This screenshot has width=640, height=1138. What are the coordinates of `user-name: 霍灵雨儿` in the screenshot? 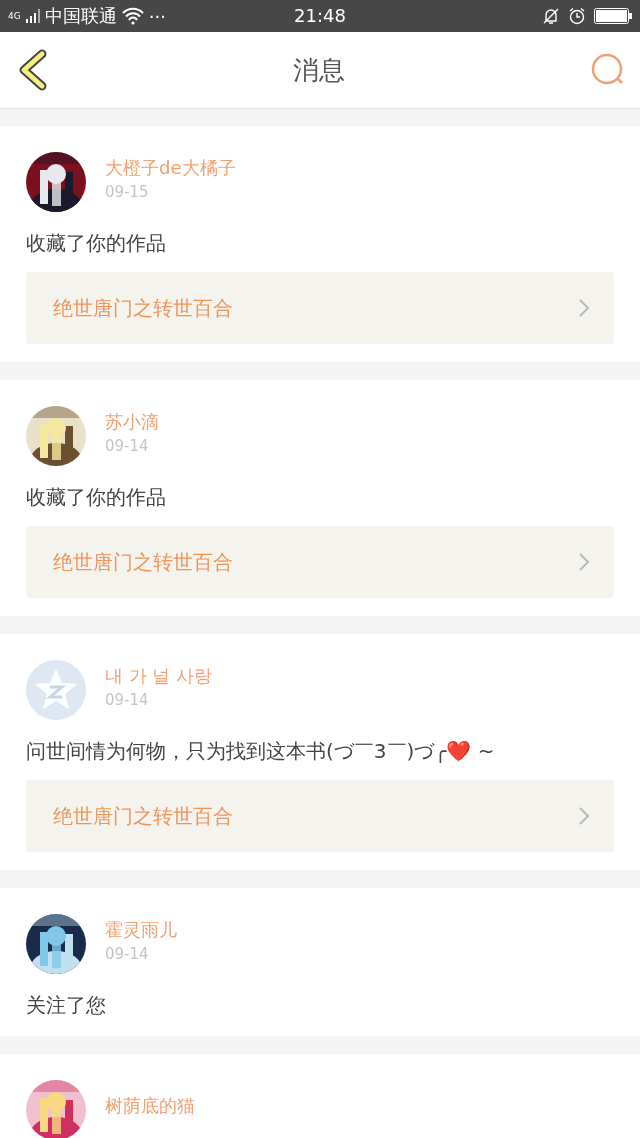 It's located at (141, 929).